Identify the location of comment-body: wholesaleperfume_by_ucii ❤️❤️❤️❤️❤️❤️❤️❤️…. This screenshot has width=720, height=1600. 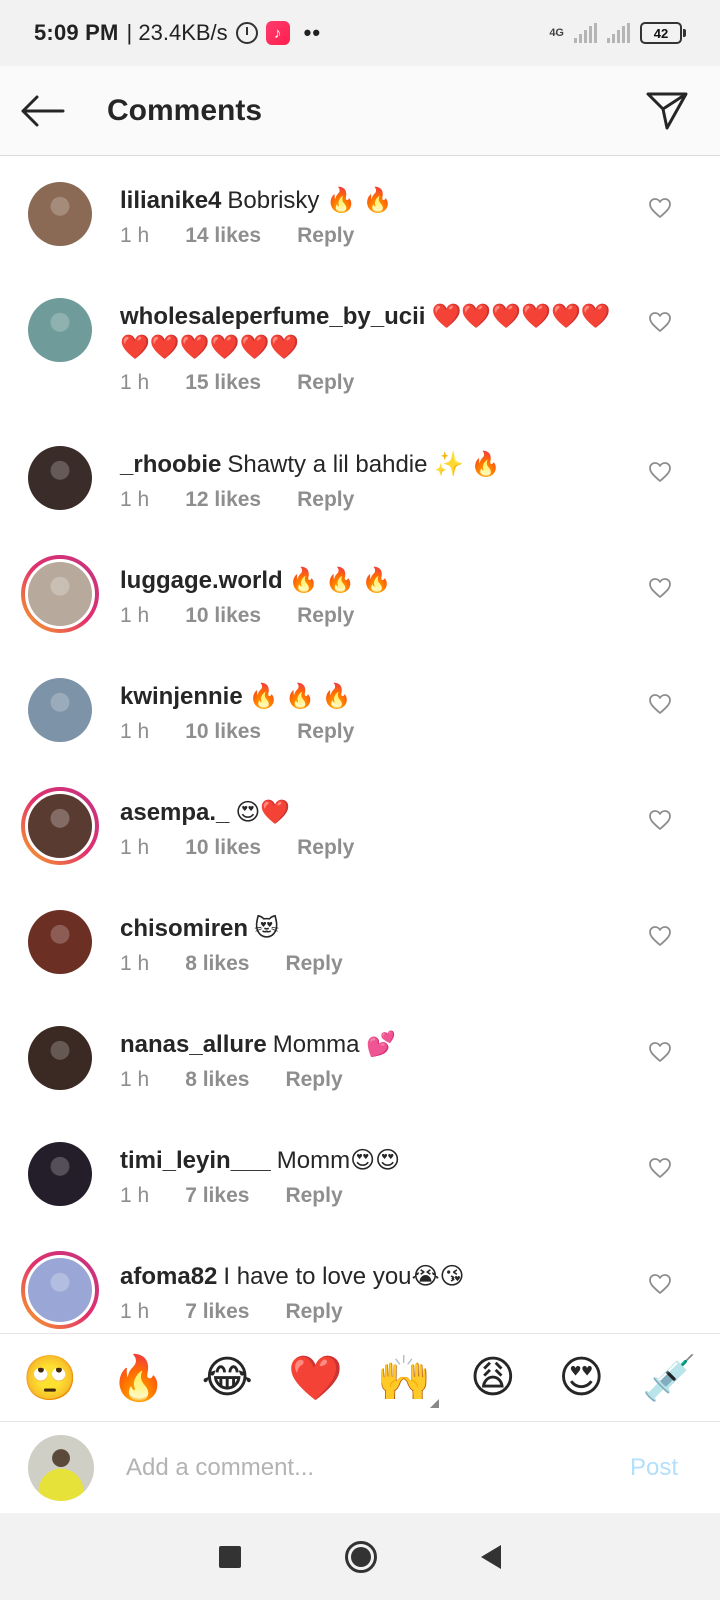
(420, 346).